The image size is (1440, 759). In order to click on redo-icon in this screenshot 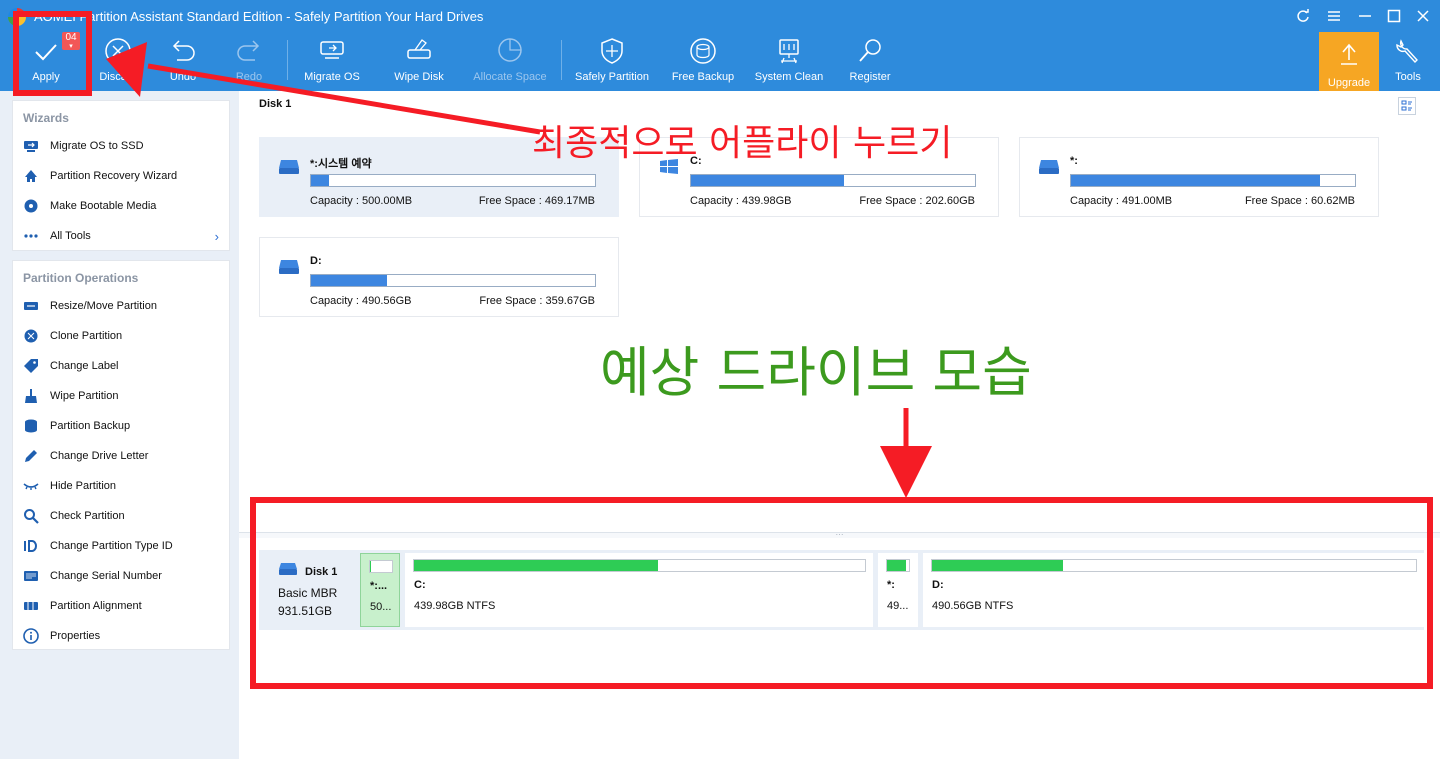, I will do `click(248, 50)`.